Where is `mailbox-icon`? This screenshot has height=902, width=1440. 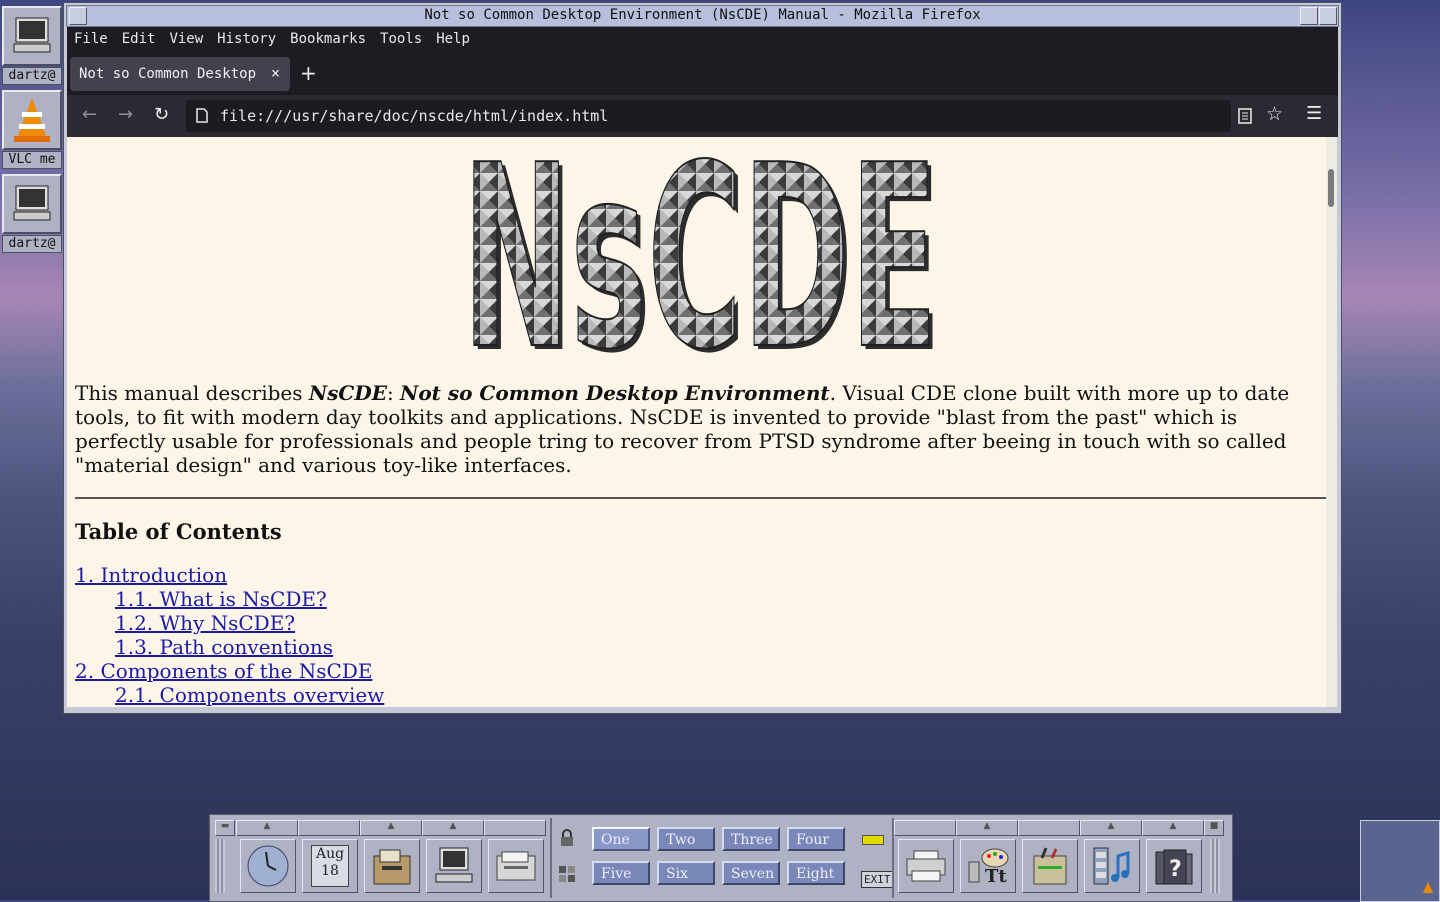 mailbox-icon is located at coordinates (516, 866).